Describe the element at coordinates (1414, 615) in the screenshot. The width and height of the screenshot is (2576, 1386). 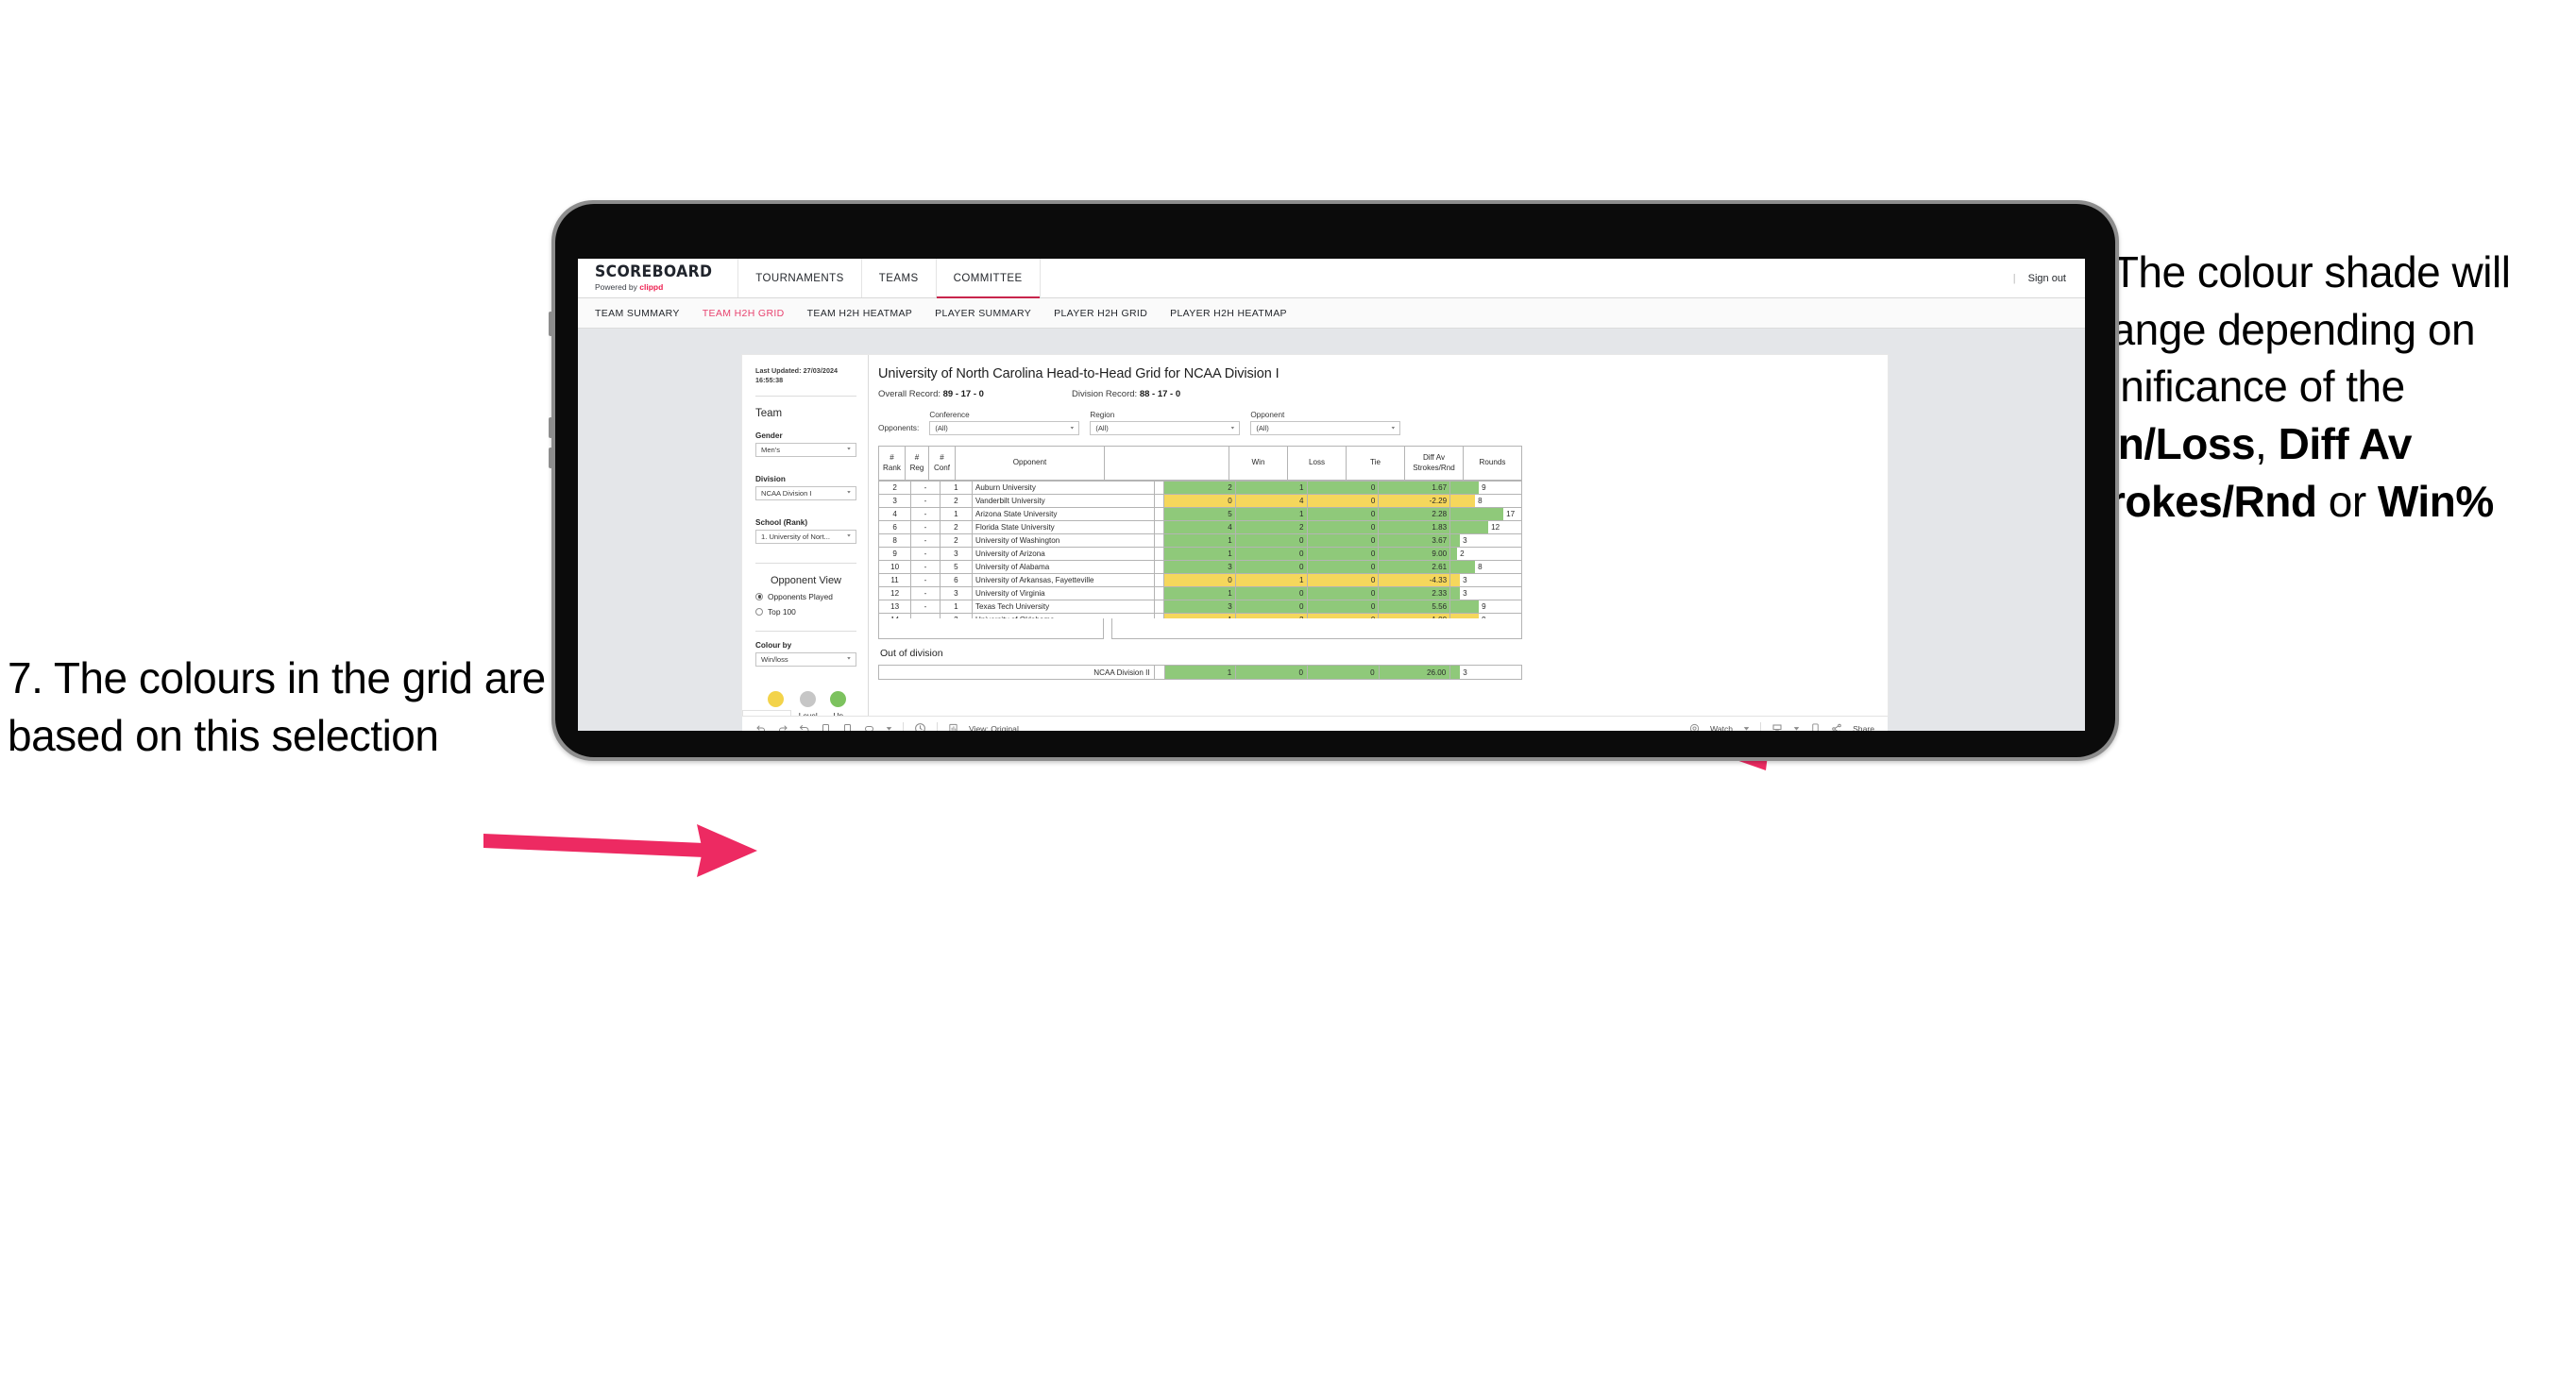
I see `cell-diff-av-strokes: -1.00` at that location.